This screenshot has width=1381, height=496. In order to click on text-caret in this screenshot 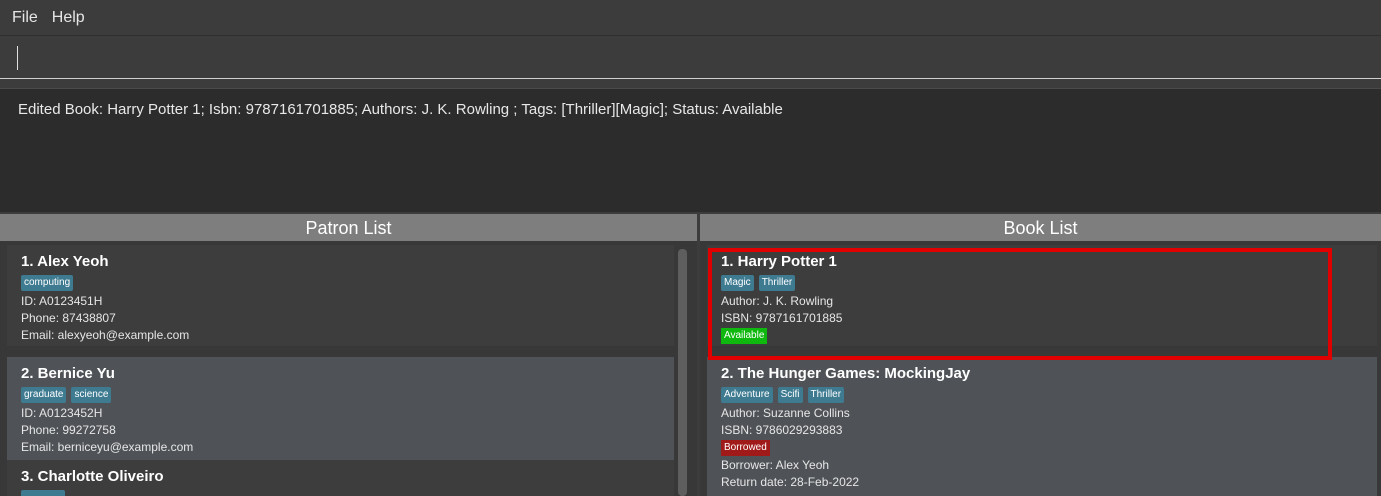, I will do `click(17, 58)`.